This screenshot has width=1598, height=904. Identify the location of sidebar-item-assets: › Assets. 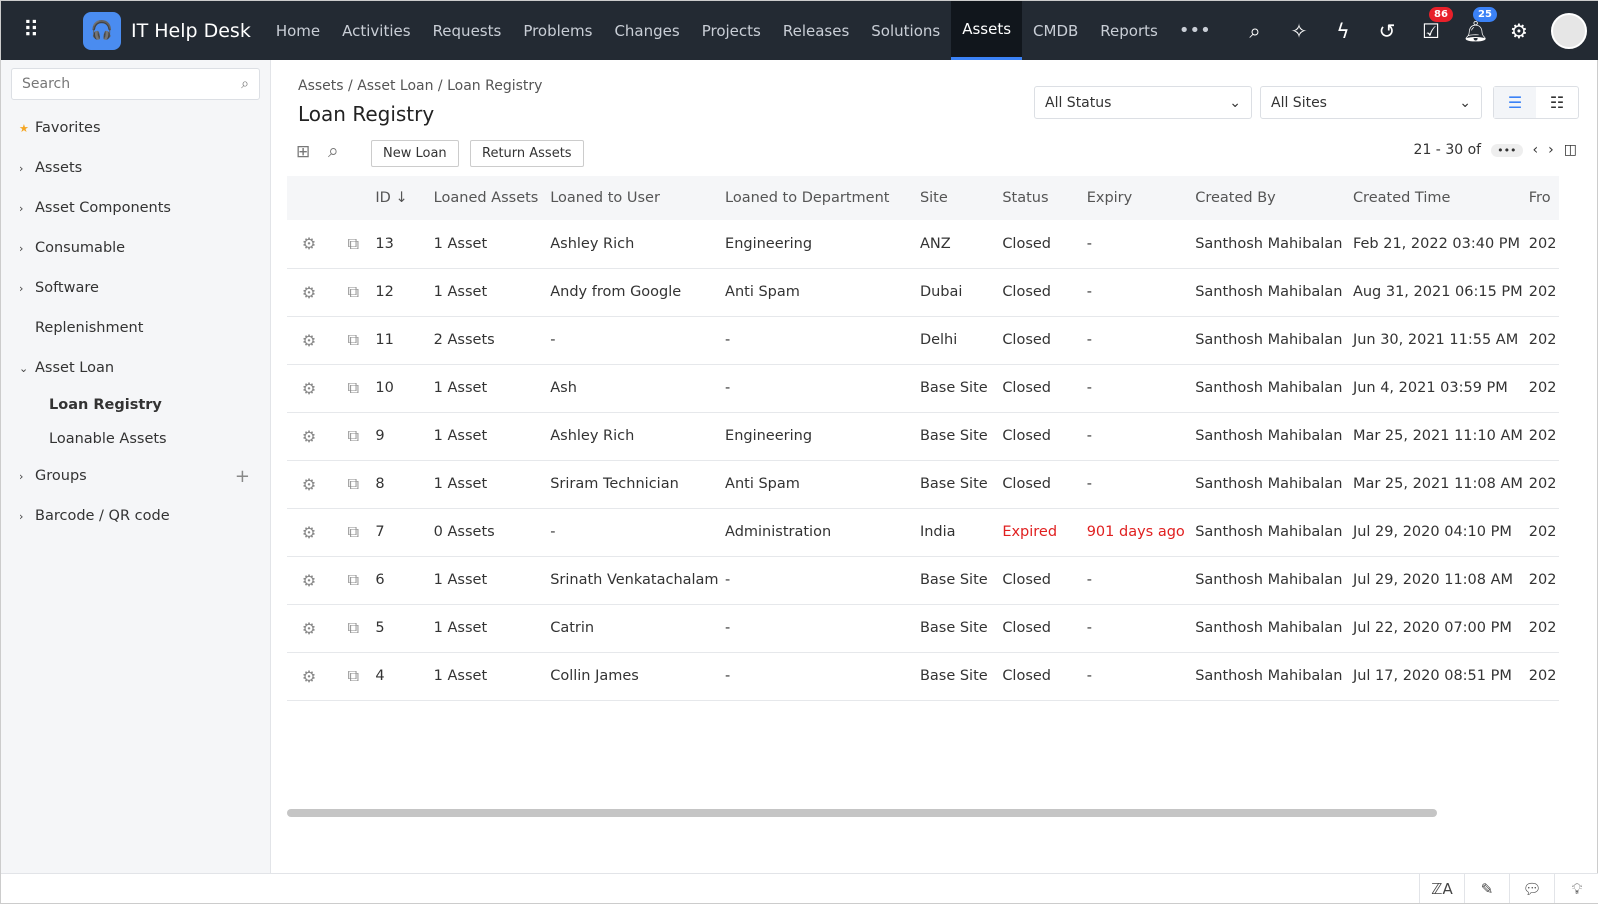
(135, 168).